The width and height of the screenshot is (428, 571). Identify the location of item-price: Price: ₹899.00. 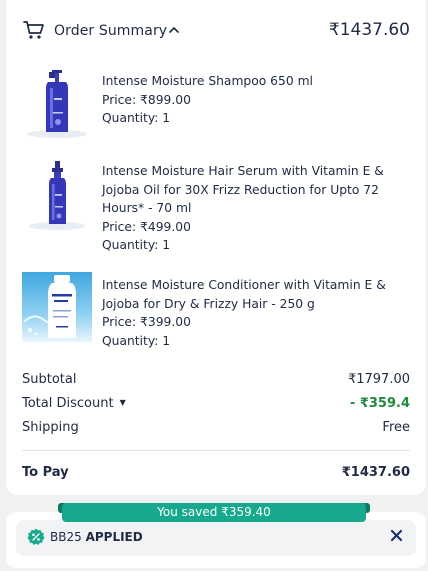
(146, 99).